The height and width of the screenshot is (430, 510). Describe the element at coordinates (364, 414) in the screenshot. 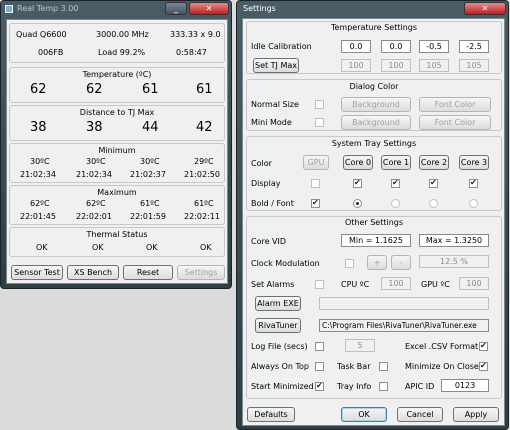

I see `ok-button: OK` at that location.